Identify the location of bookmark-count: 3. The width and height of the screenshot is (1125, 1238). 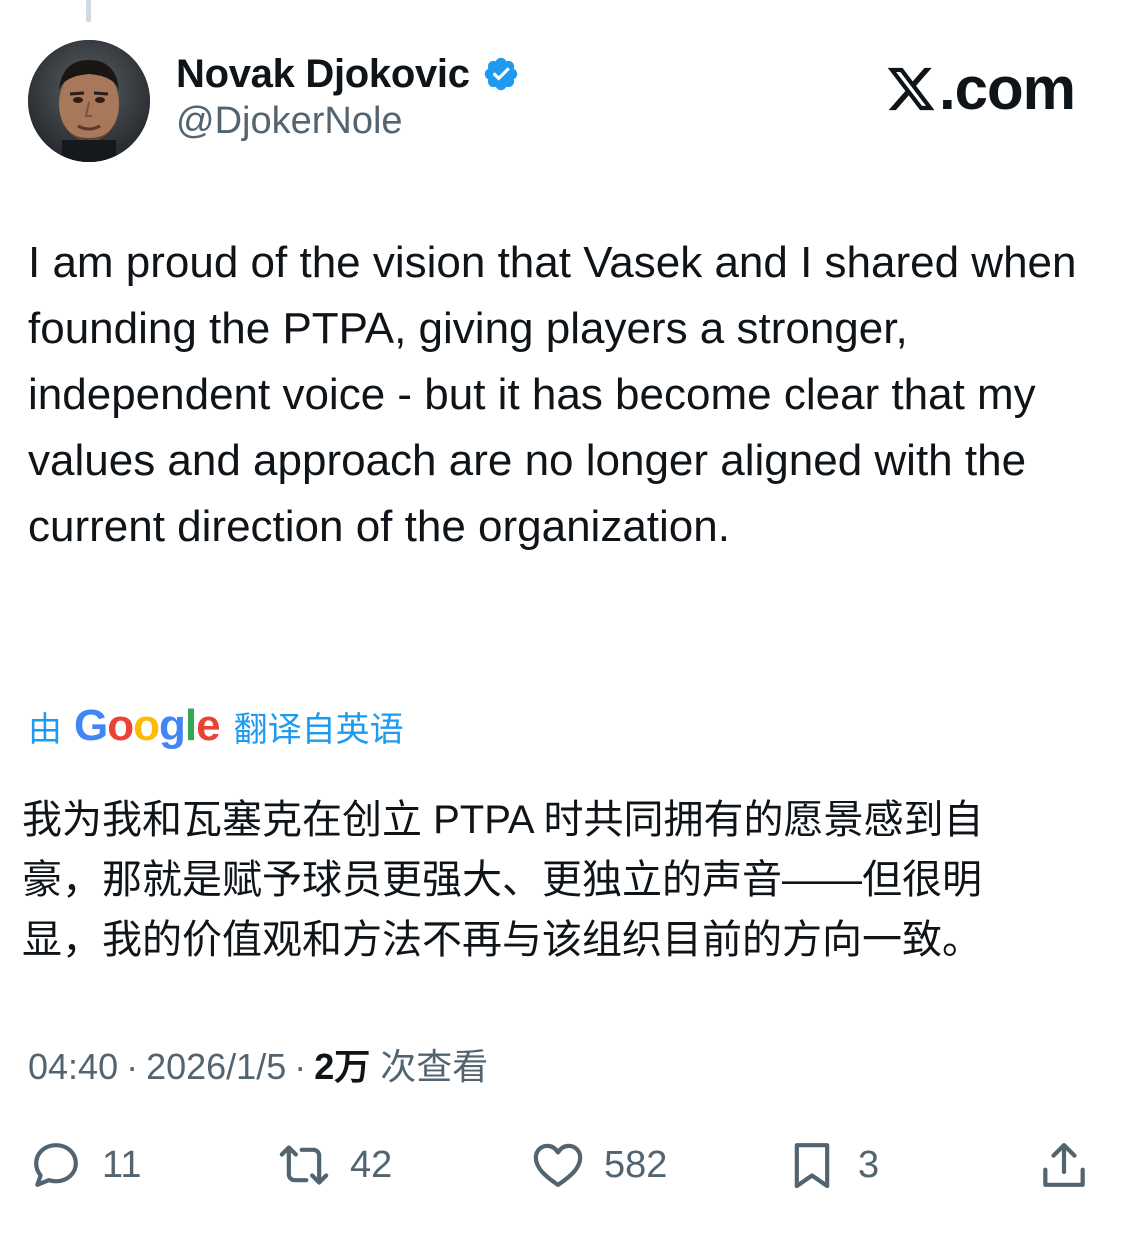
(869, 1164).